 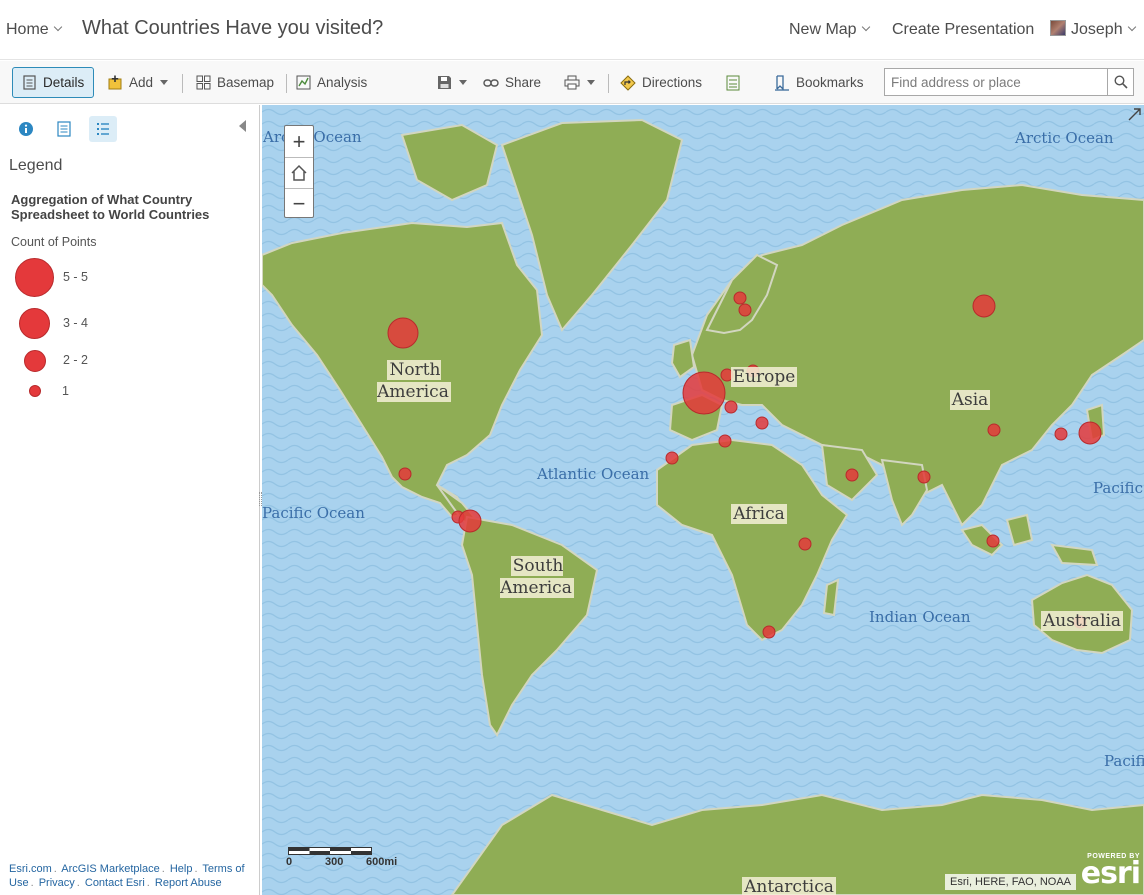 I want to click on add-button: Add, so click(x=138, y=82).